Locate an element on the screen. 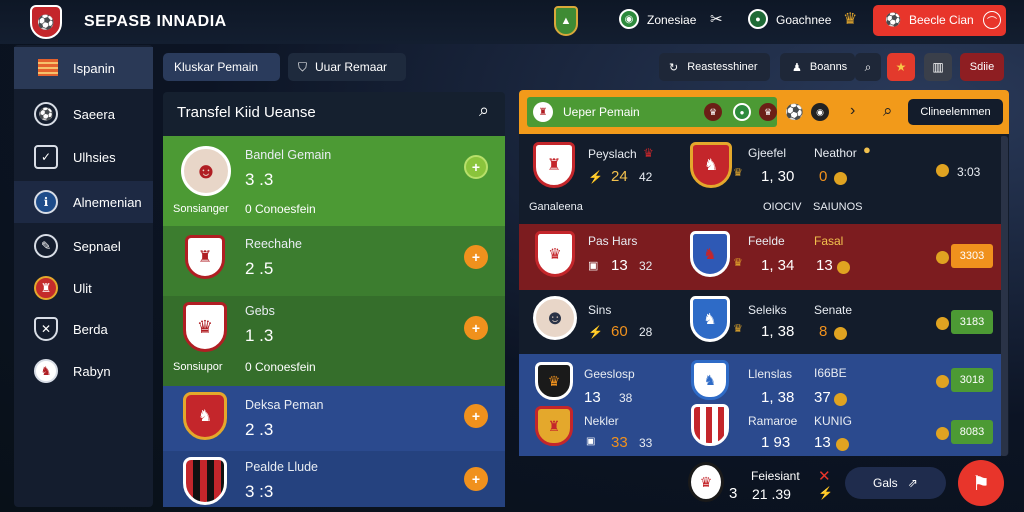 Image resolution: width=1024 pixels, height=512 pixels. coach-icon: ● is located at coordinates (758, 19).